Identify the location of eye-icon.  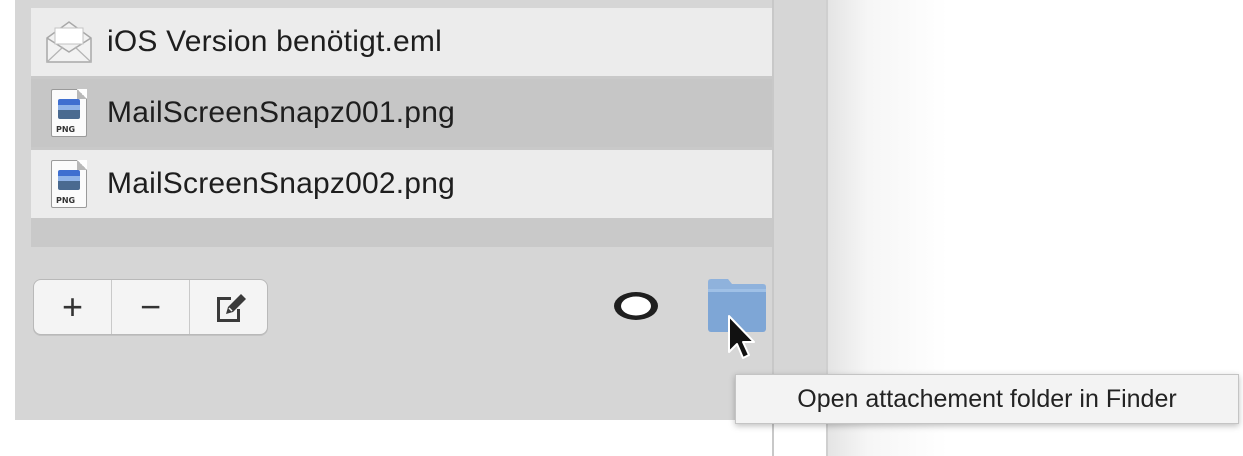
(636, 306).